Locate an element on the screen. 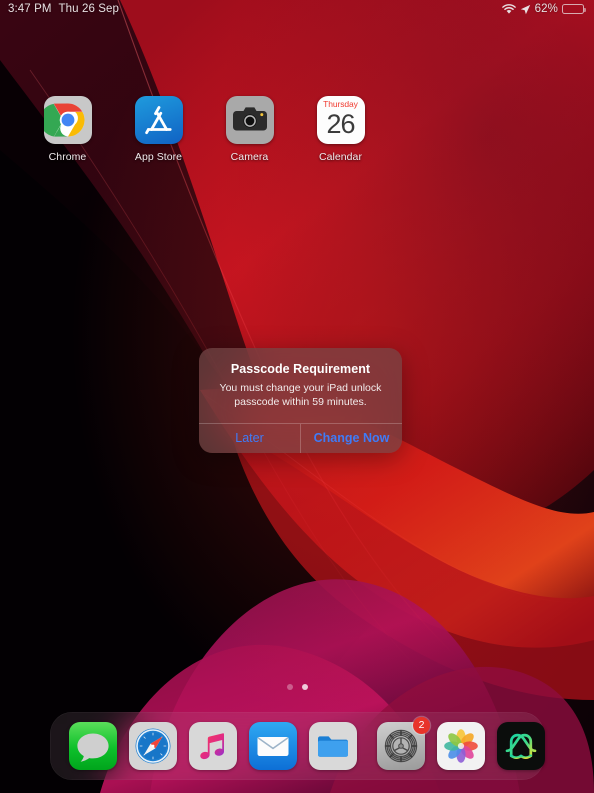 The image size is (594, 793). dock-recent-apps: 2 is located at coordinates (461, 743).